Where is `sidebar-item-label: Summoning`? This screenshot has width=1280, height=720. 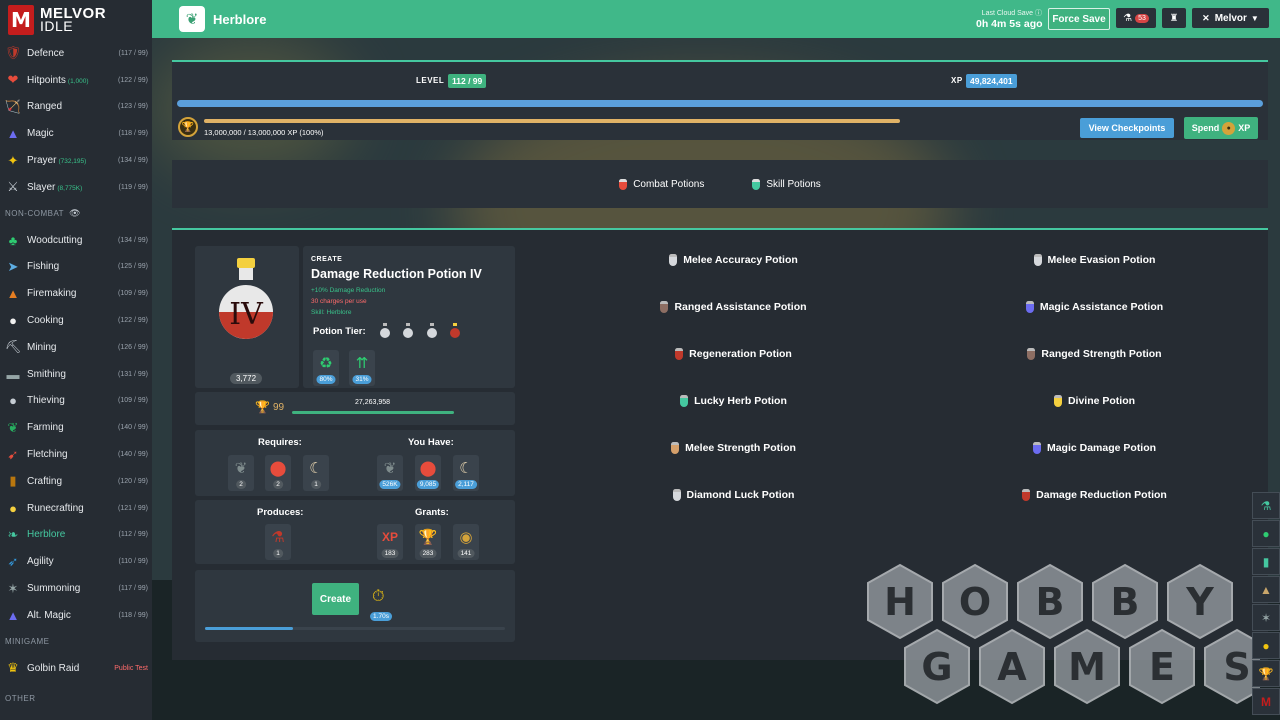
sidebar-item-label: Summoning is located at coordinates (54, 589).